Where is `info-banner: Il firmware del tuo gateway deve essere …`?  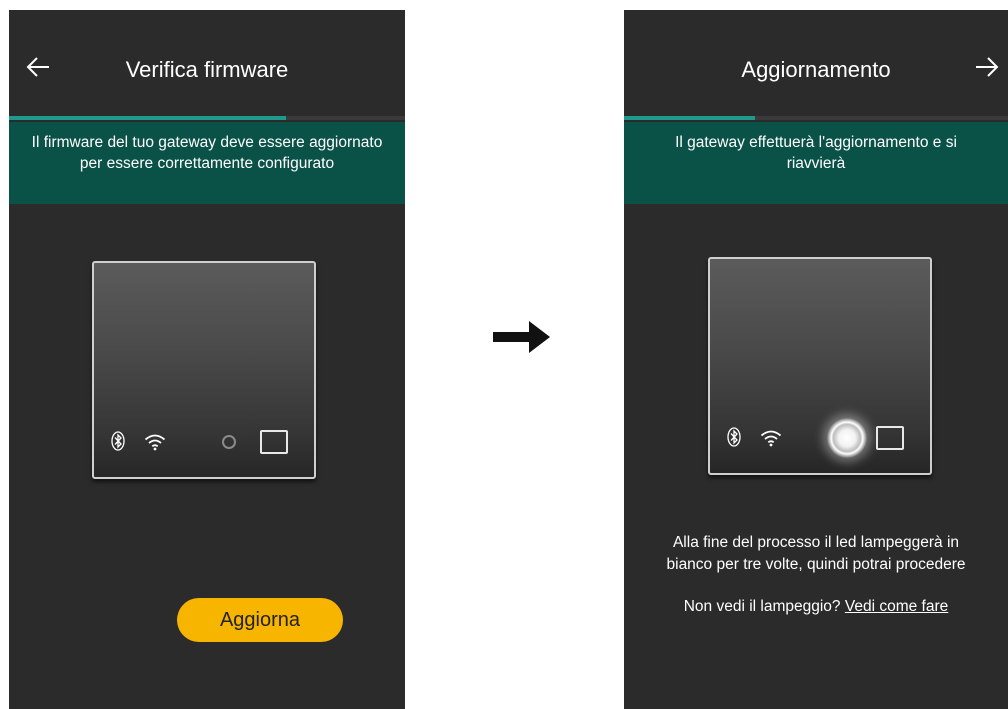
info-banner: Il firmware del tuo gateway deve essere … is located at coordinates (207, 163).